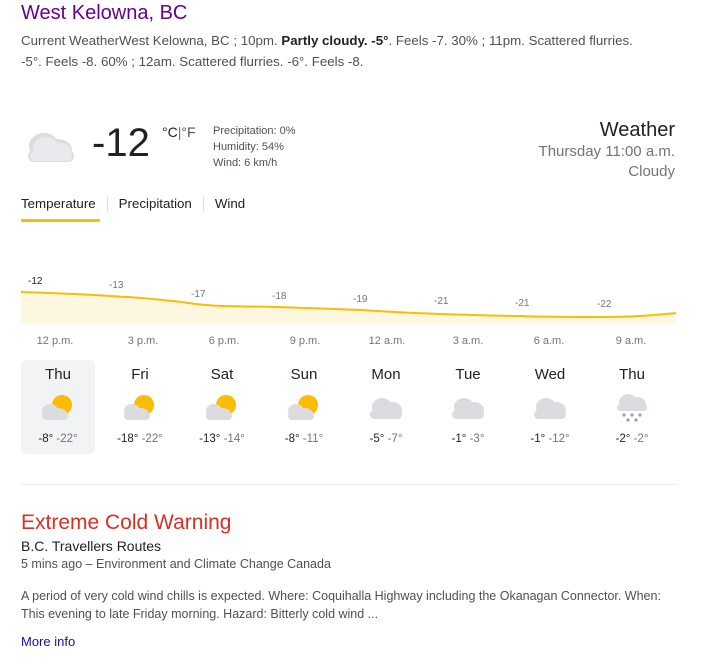 This screenshot has height=666, width=703. I want to click on hour-temp-label: -22, so click(604, 304).